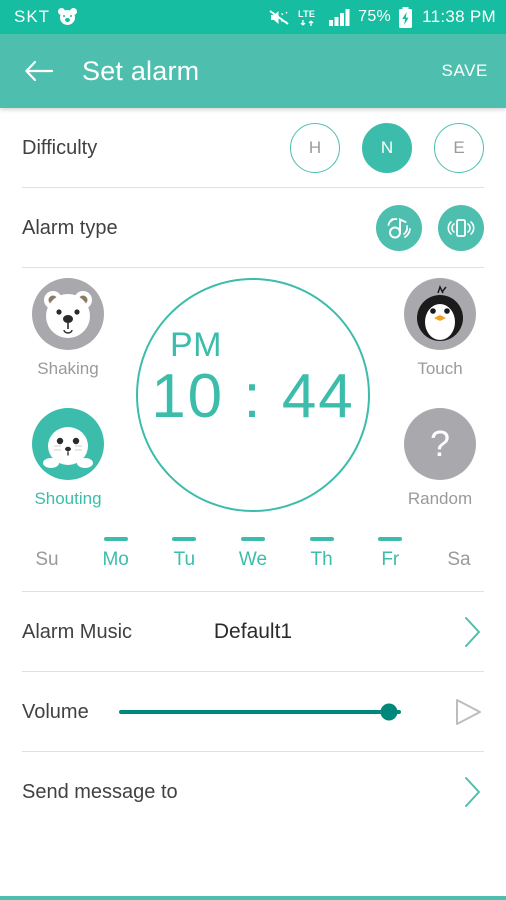 This screenshot has height=900, width=506. What do you see at coordinates (253, 228) in the screenshot?
I see `alarm-type-row: Alarm type` at bounding box center [253, 228].